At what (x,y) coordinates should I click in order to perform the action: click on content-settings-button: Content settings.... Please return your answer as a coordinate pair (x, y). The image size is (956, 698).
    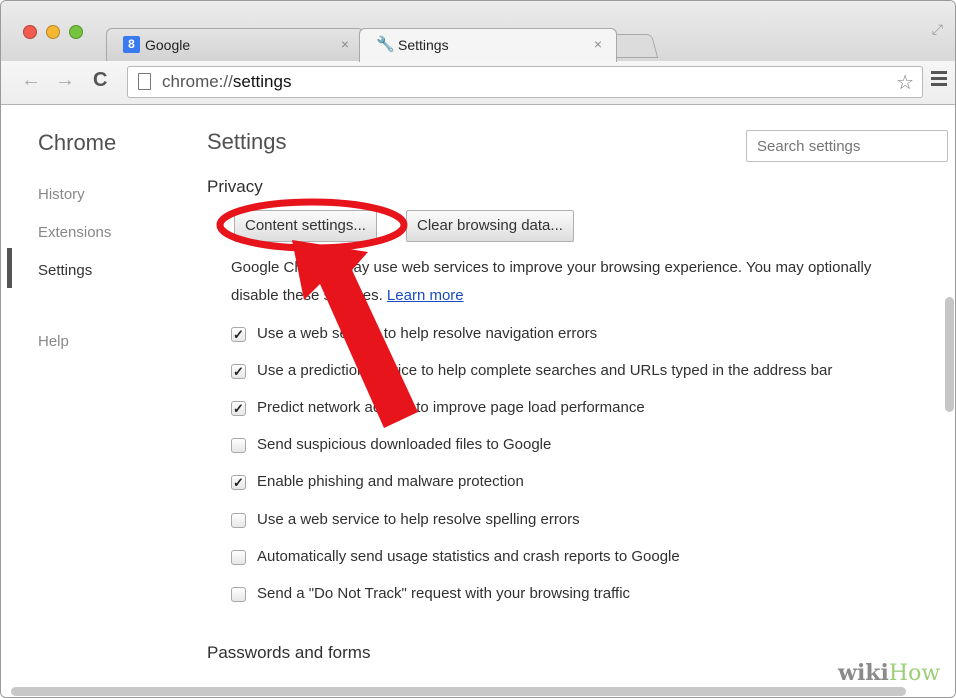
    Looking at the image, I should click on (305, 226).